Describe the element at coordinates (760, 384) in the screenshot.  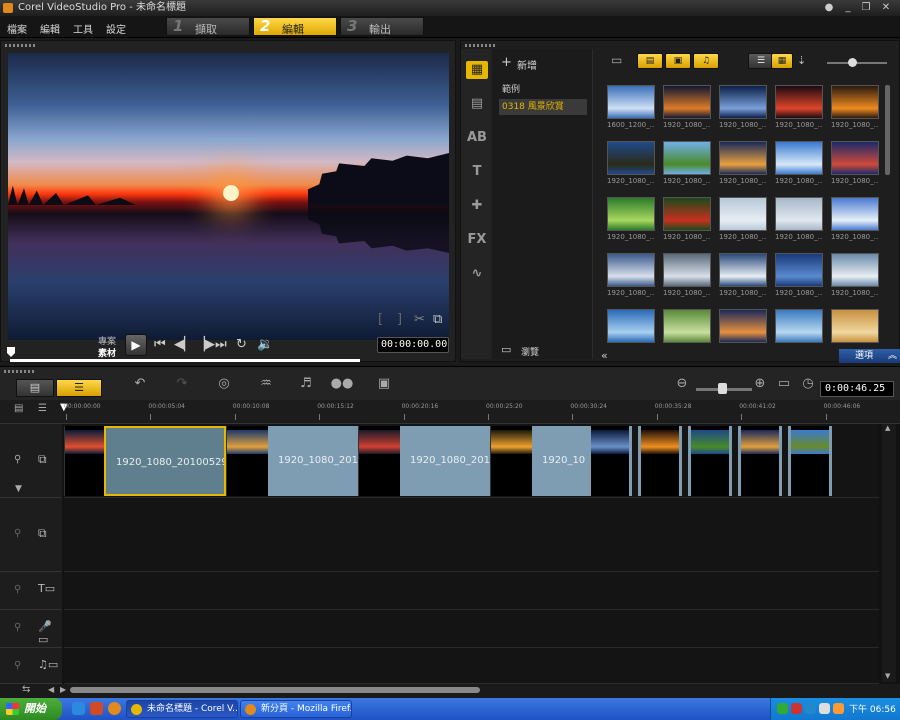
I see `zoom-in-icon: ⊕` at that location.